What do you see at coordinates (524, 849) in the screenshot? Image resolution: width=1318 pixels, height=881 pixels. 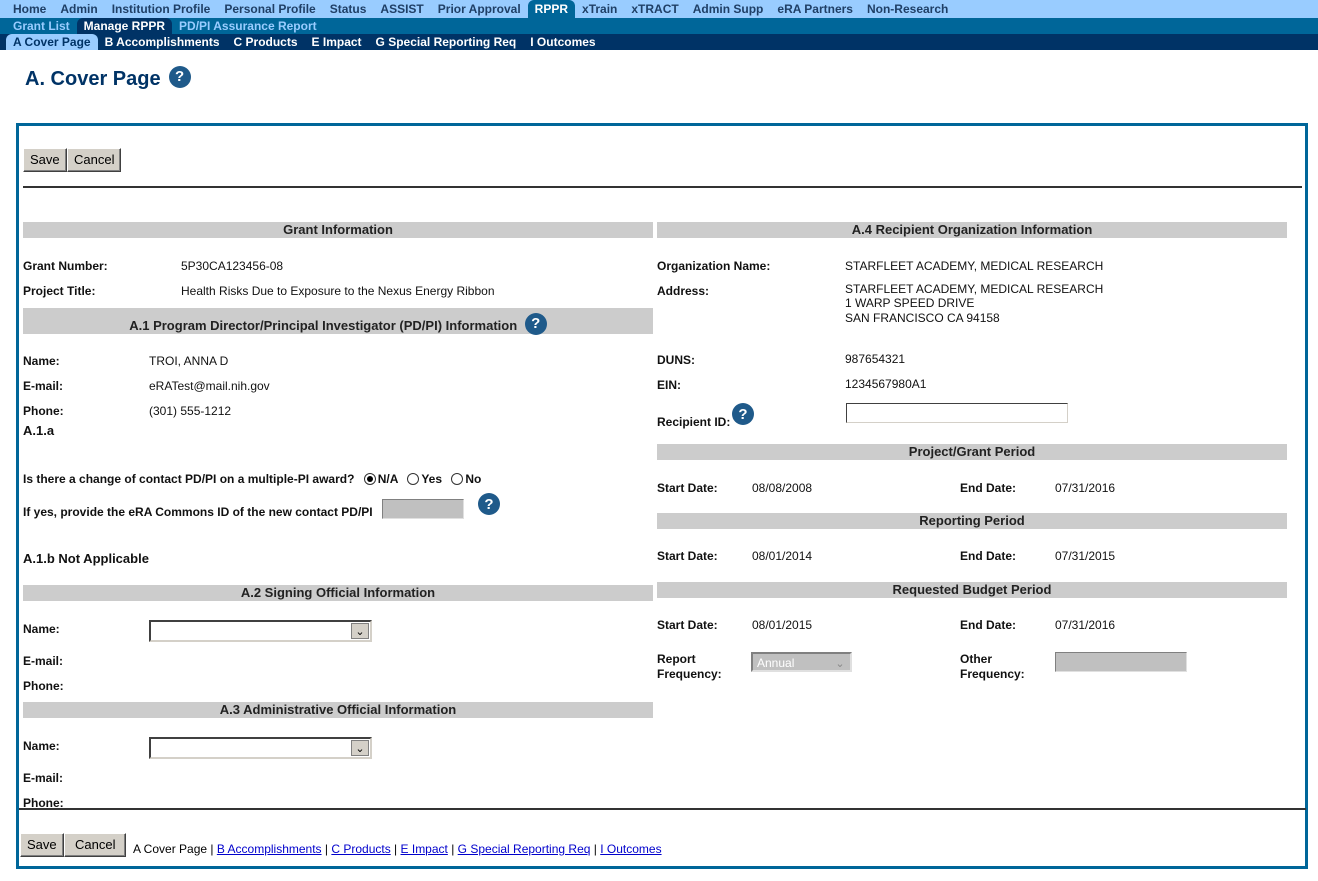 I see `footer-link-g-special-reporting: G Special Reporting Req` at bounding box center [524, 849].